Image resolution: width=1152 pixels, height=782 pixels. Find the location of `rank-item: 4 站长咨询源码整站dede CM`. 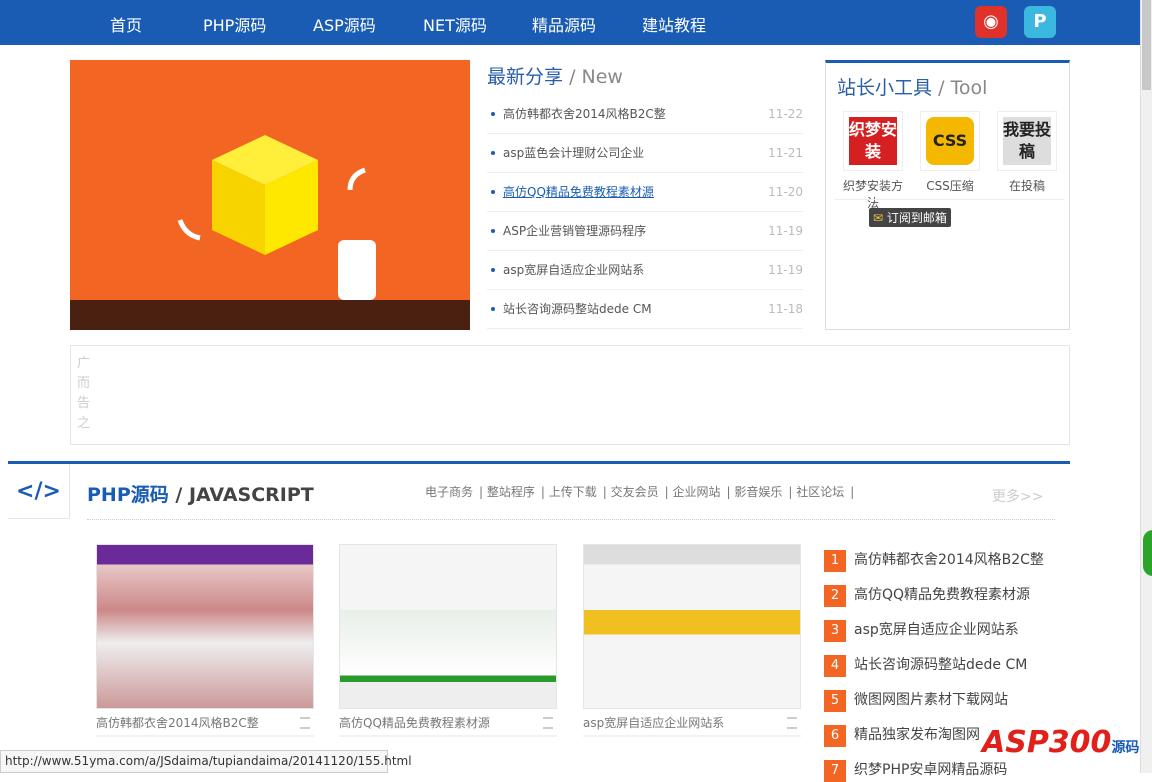

rank-item: 4 站长咨询源码整站dede CM is located at coordinates (925, 665).